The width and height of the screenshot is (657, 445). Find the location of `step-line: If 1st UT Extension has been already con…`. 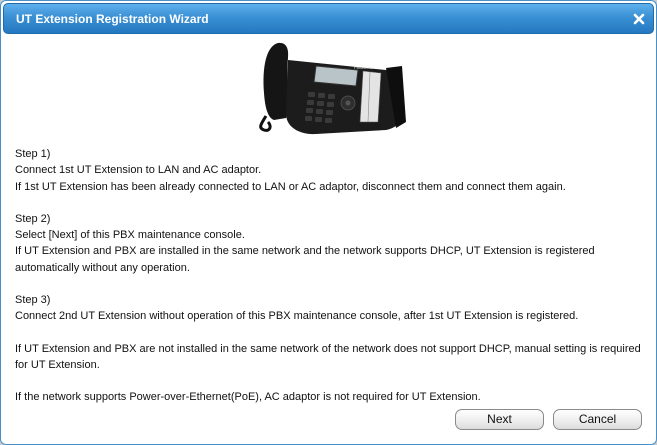

step-line: If 1st UT Extension has been already con… is located at coordinates (290, 186).